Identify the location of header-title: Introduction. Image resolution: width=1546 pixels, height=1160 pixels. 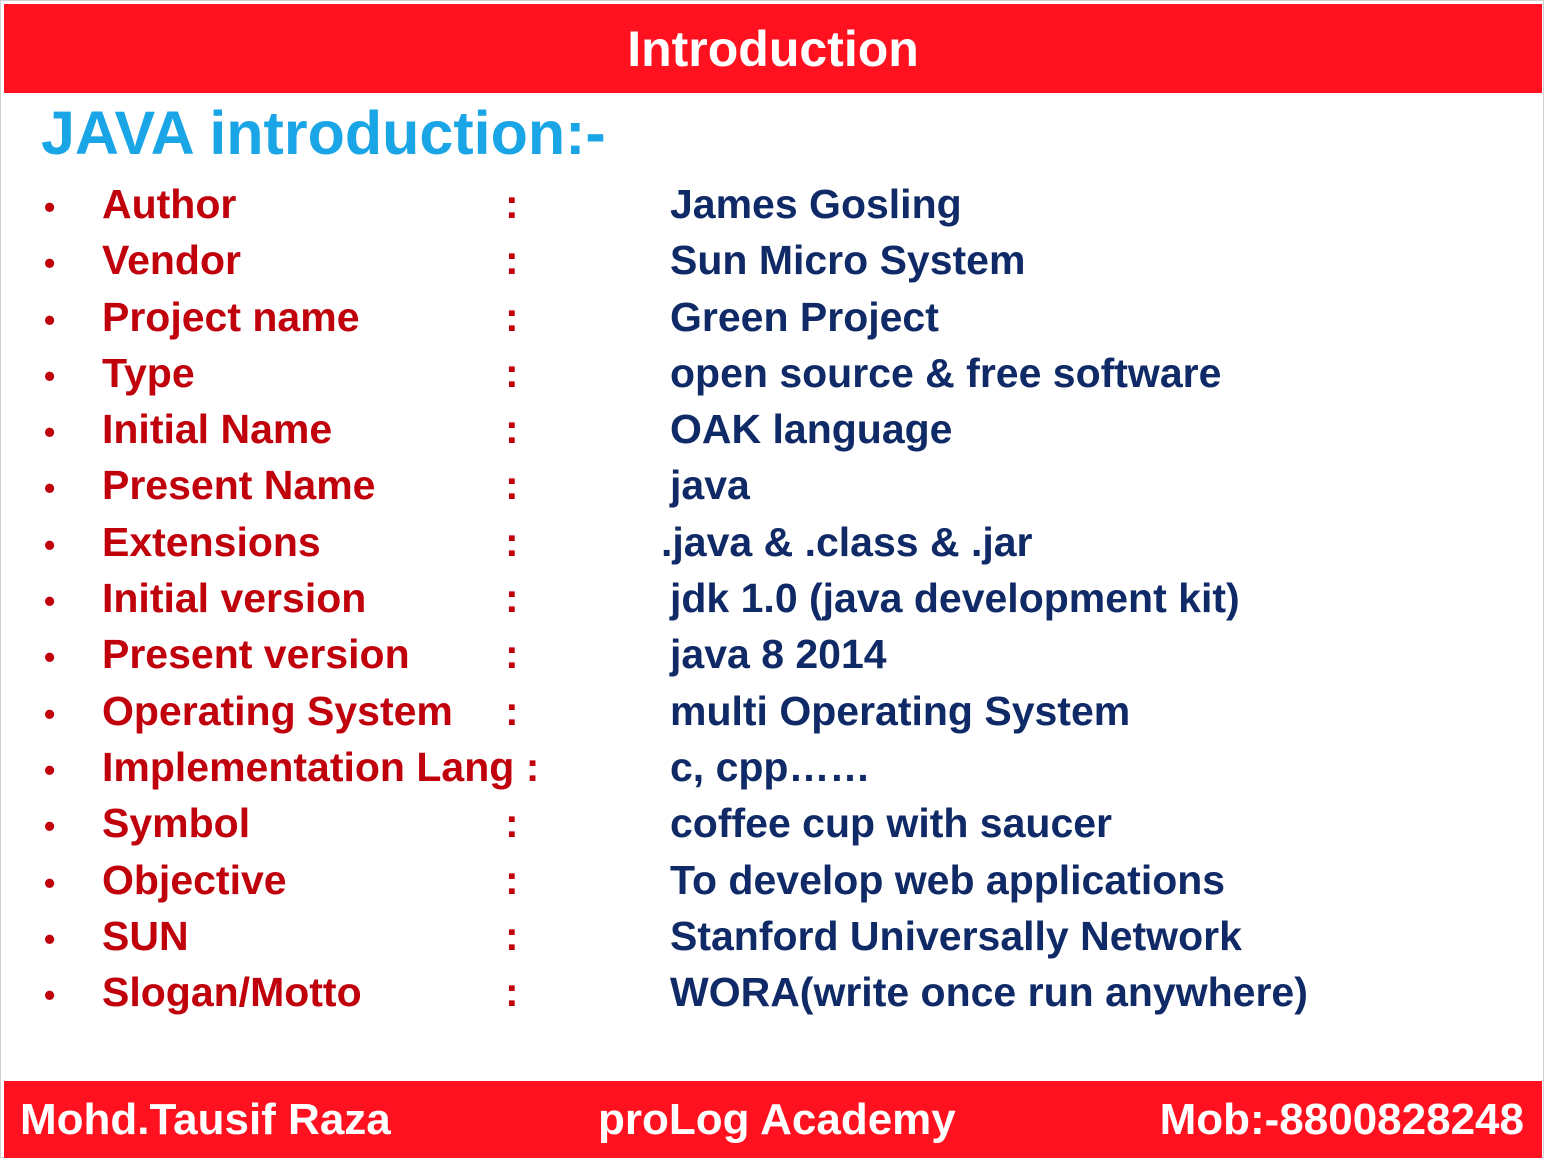
(773, 48).